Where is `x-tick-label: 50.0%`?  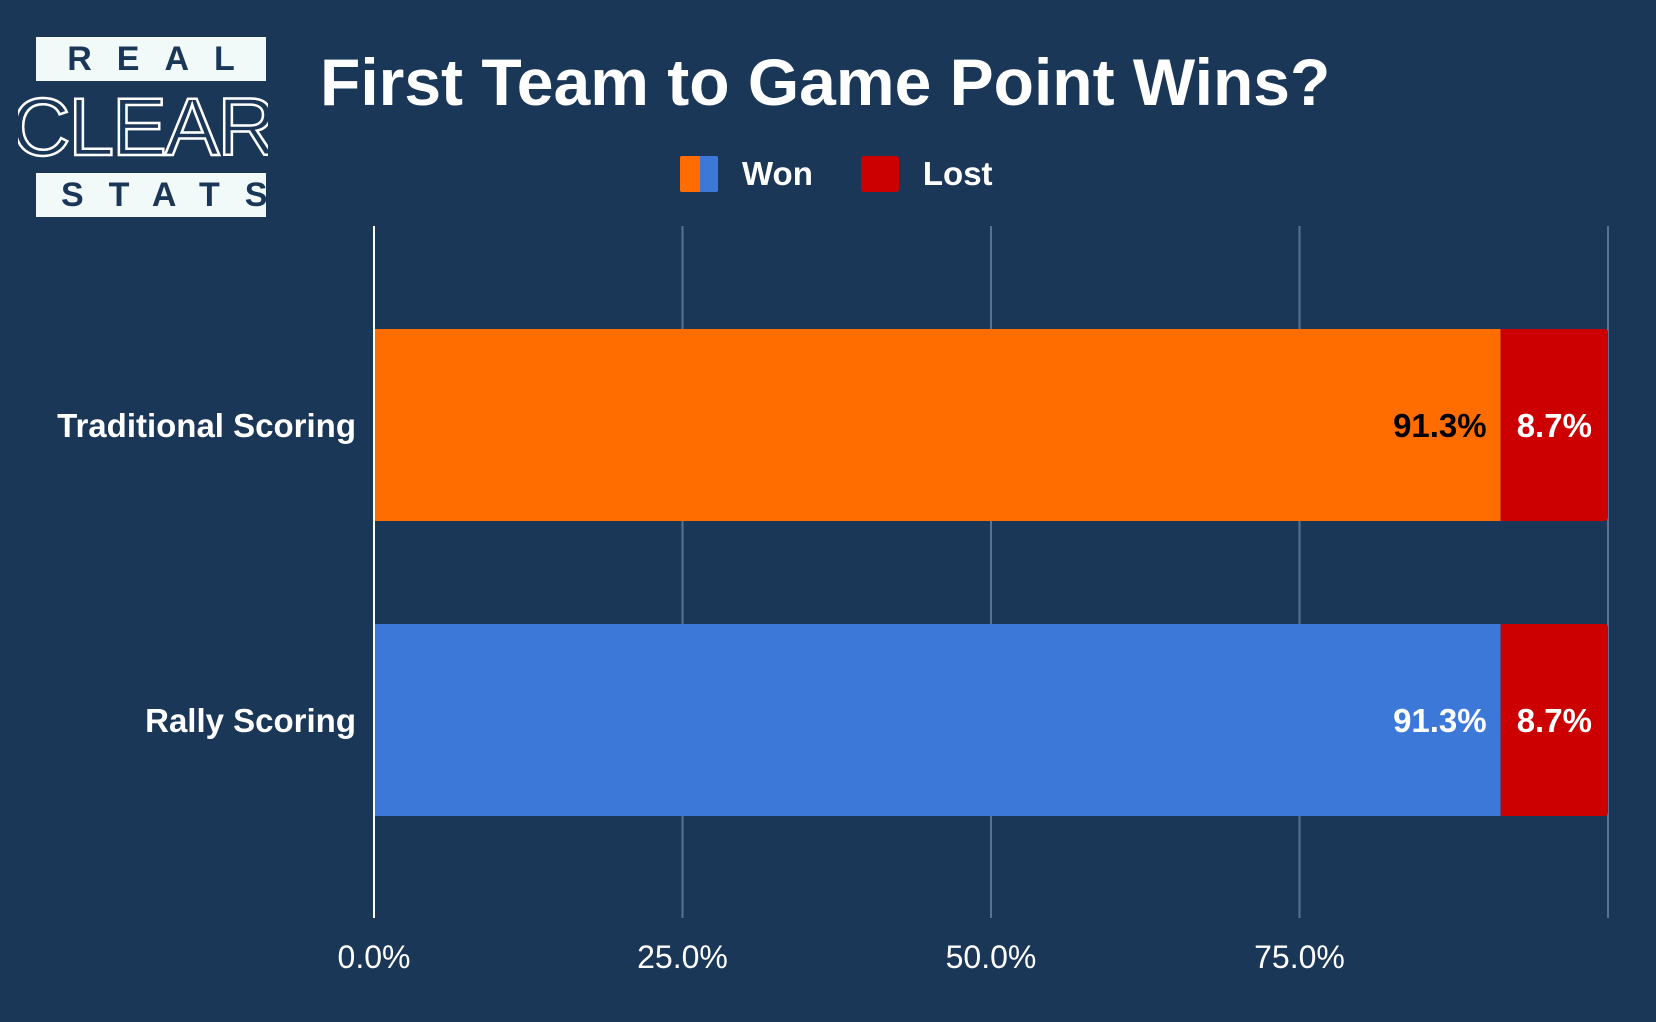
x-tick-label: 50.0% is located at coordinates (991, 957).